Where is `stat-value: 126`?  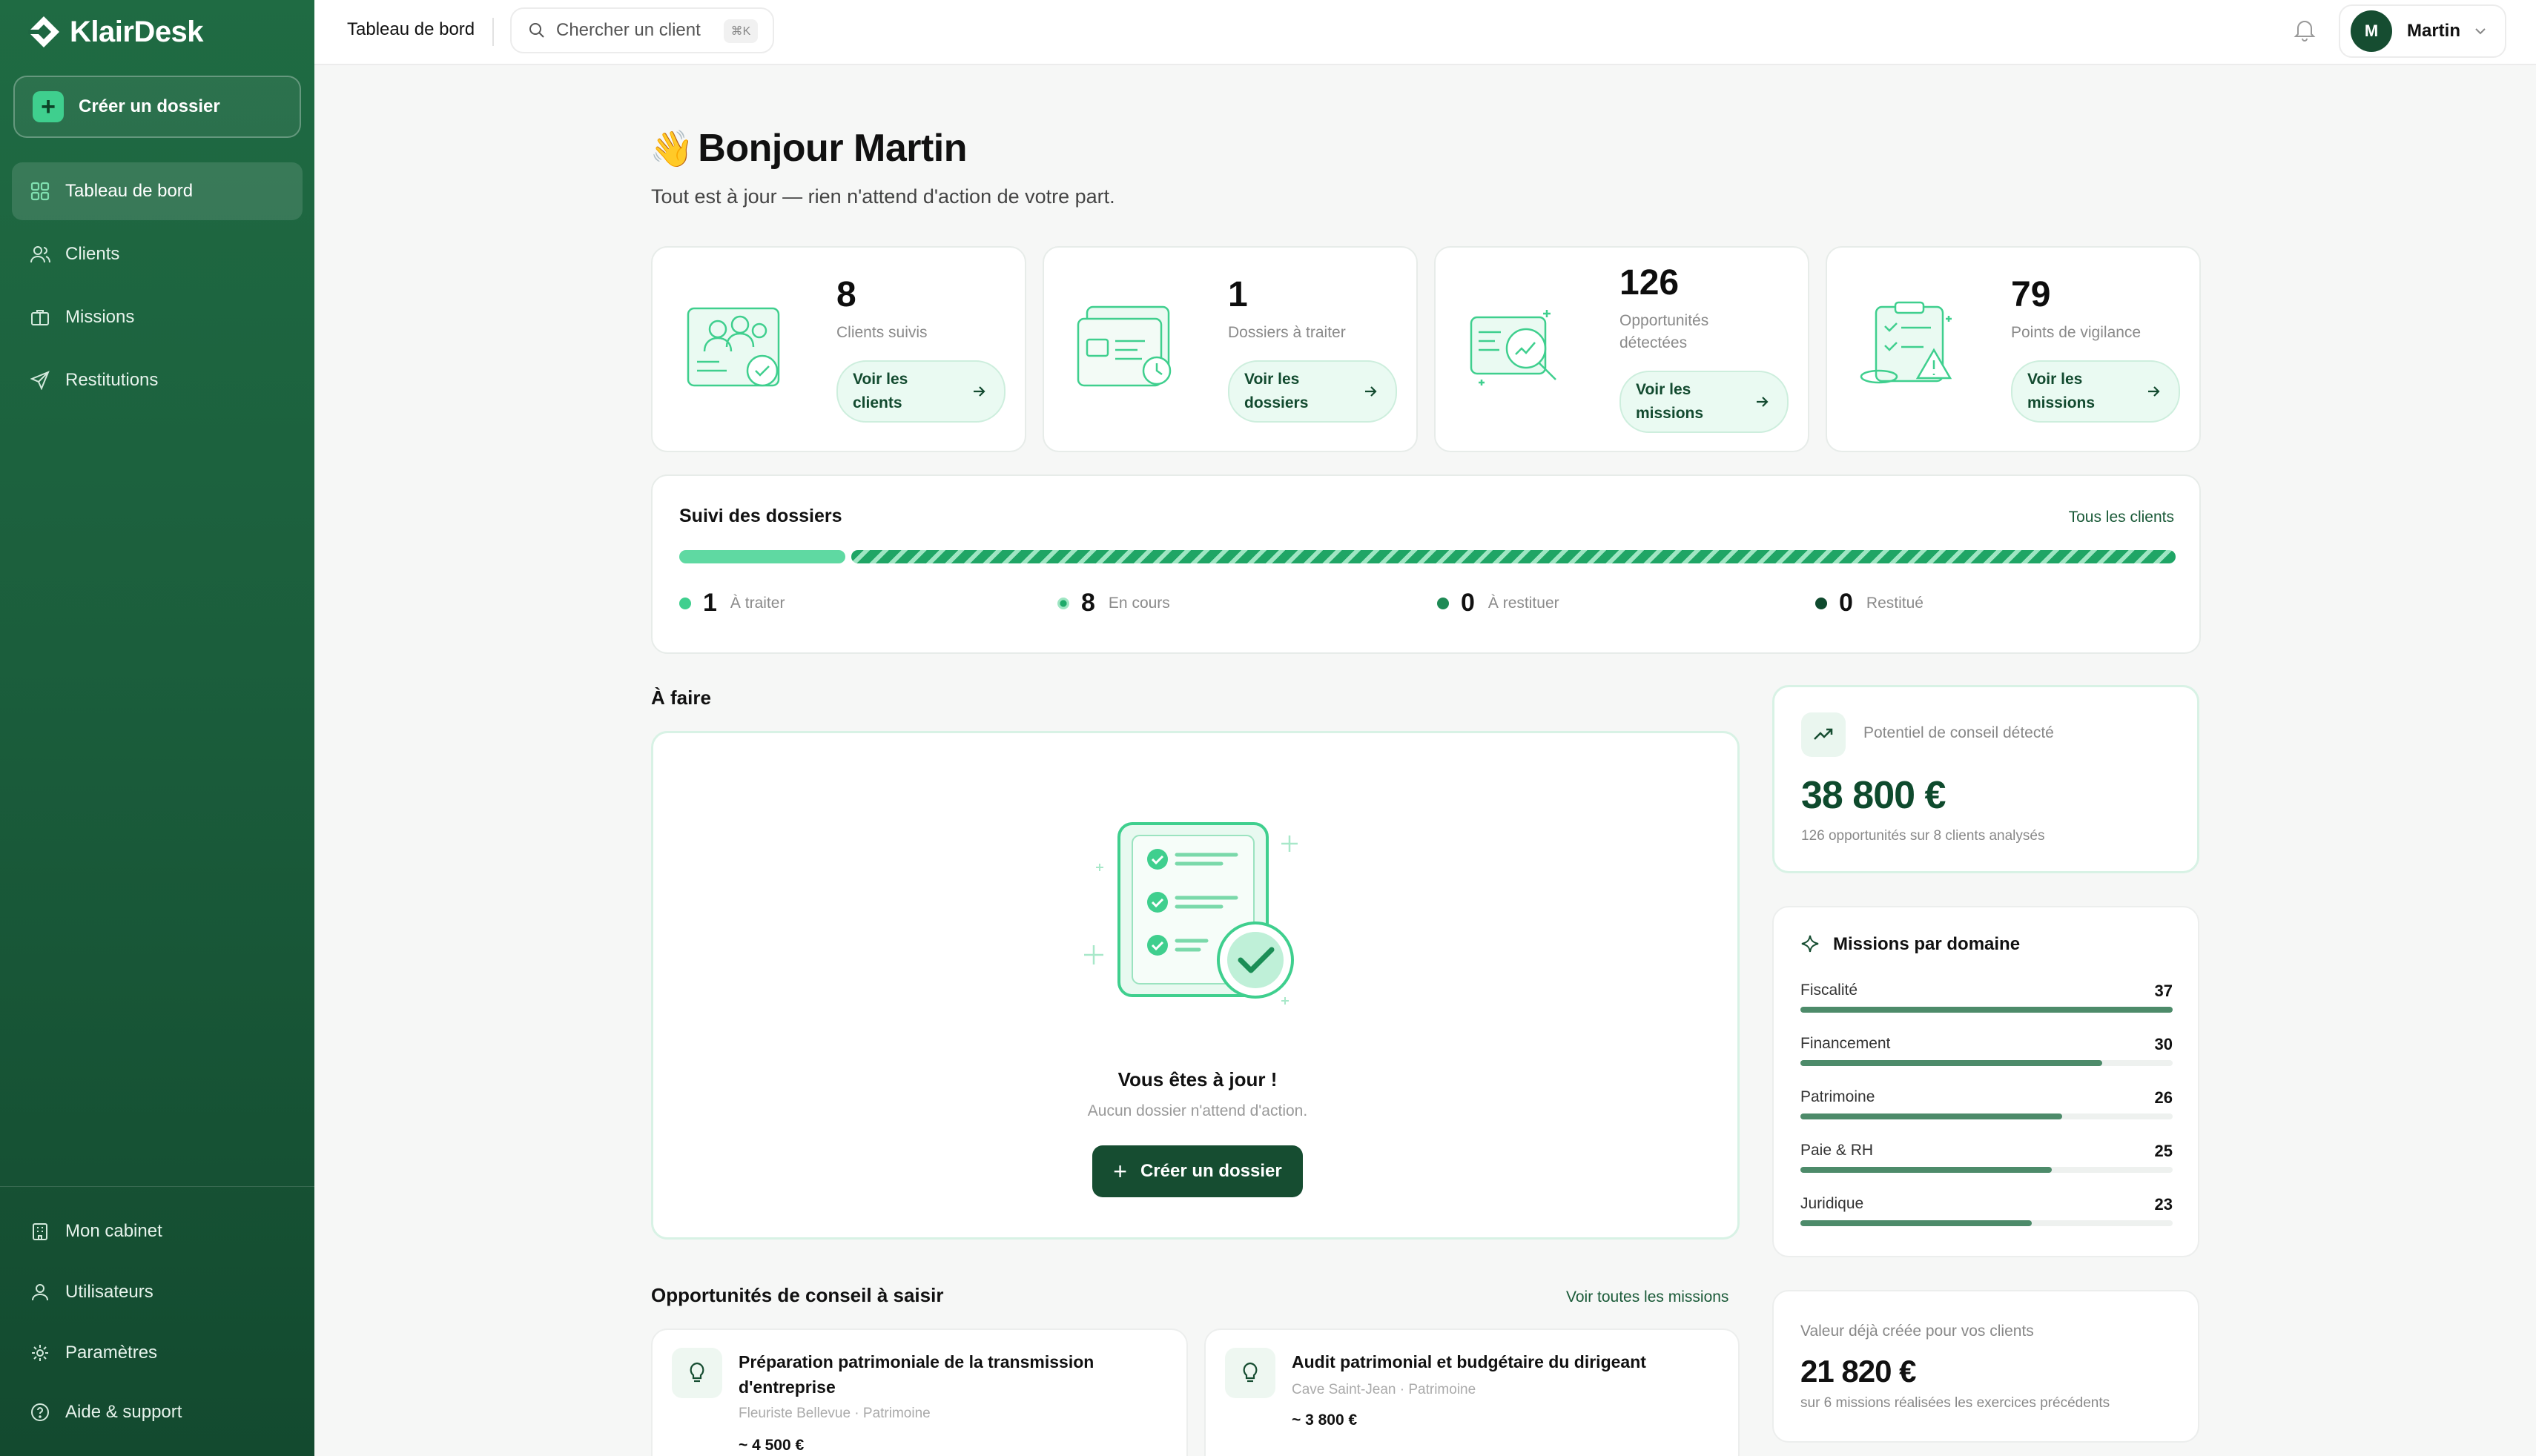 stat-value: 126 is located at coordinates (1650, 282).